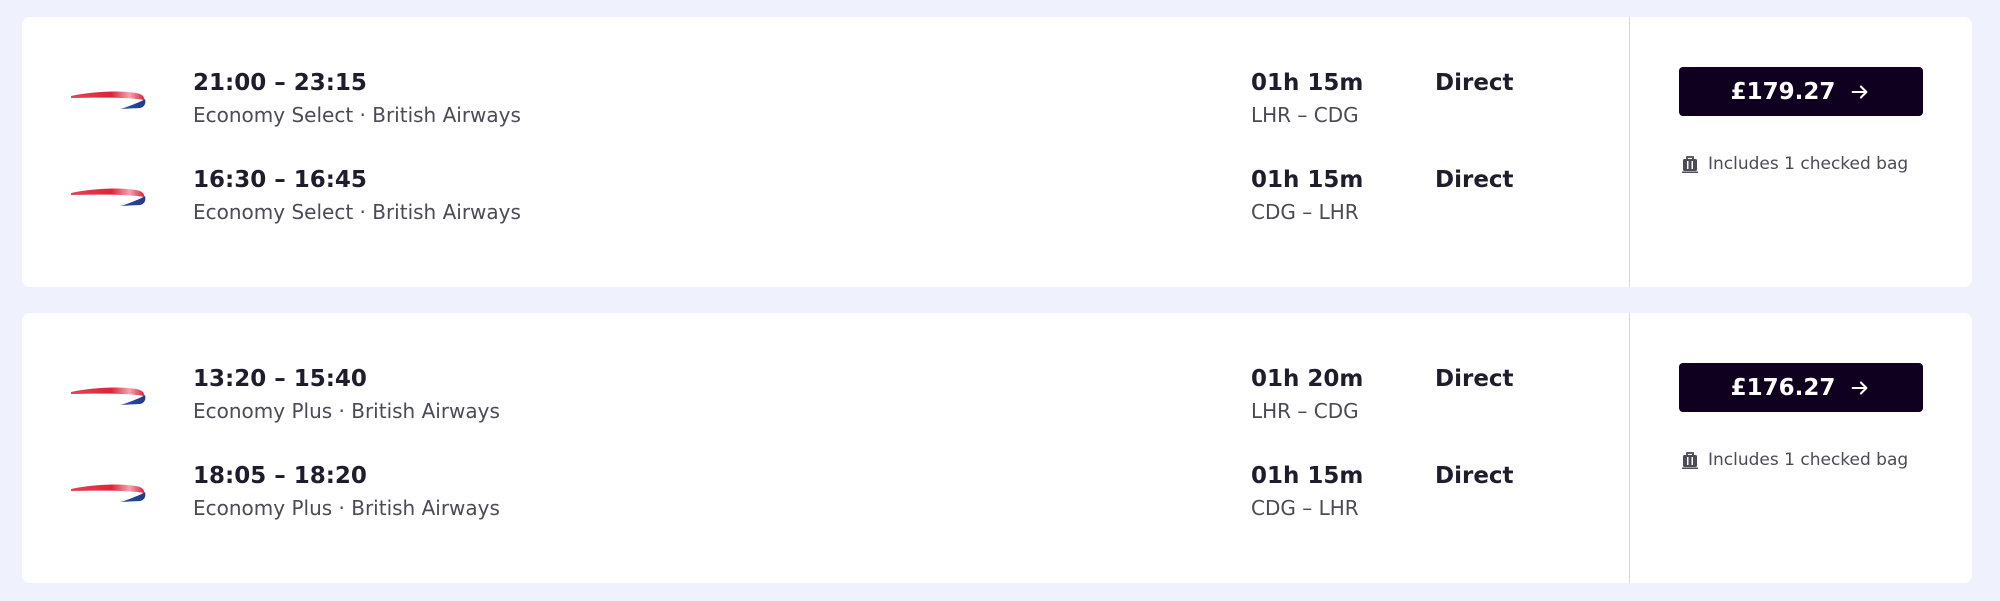  I want to click on select-price-button: £179.27, so click(1801, 91).